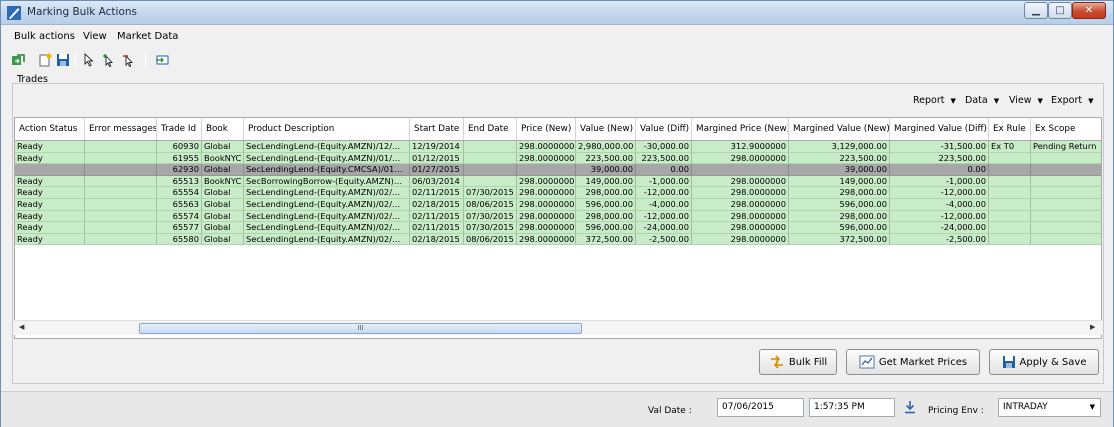 This screenshot has width=1114, height=427. I want to click on cell-start-date: 12/19/2014, so click(437, 147).